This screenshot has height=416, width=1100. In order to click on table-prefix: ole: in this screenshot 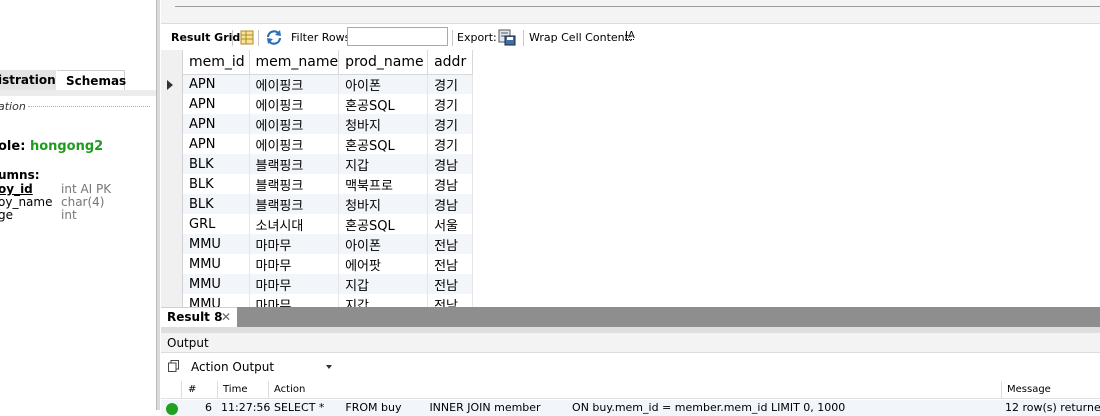, I will do `click(15, 146)`.